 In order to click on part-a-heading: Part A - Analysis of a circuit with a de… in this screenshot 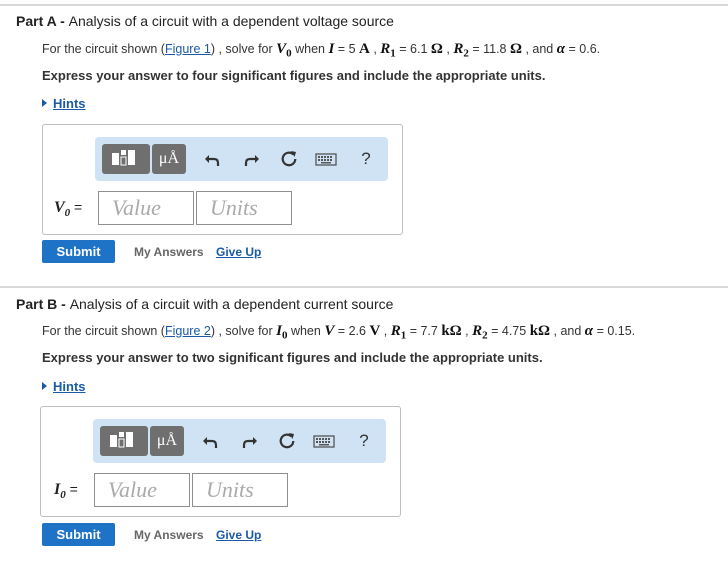, I will do `click(205, 21)`.